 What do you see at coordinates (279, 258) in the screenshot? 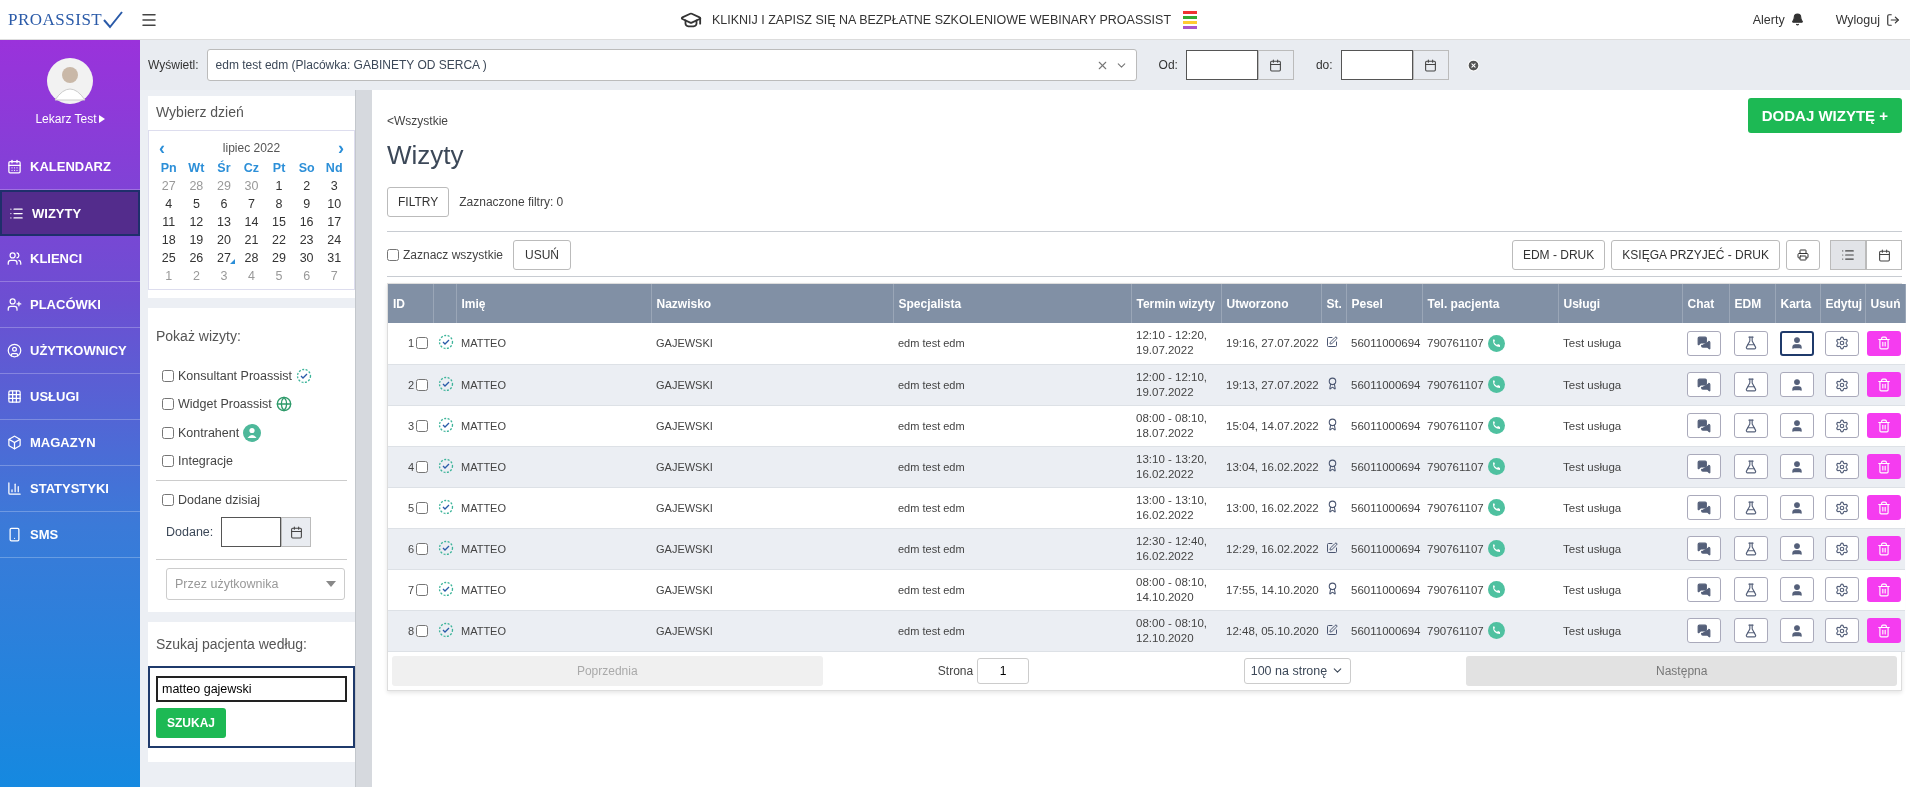
I see `calendar-day: 29` at bounding box center [279, 258].